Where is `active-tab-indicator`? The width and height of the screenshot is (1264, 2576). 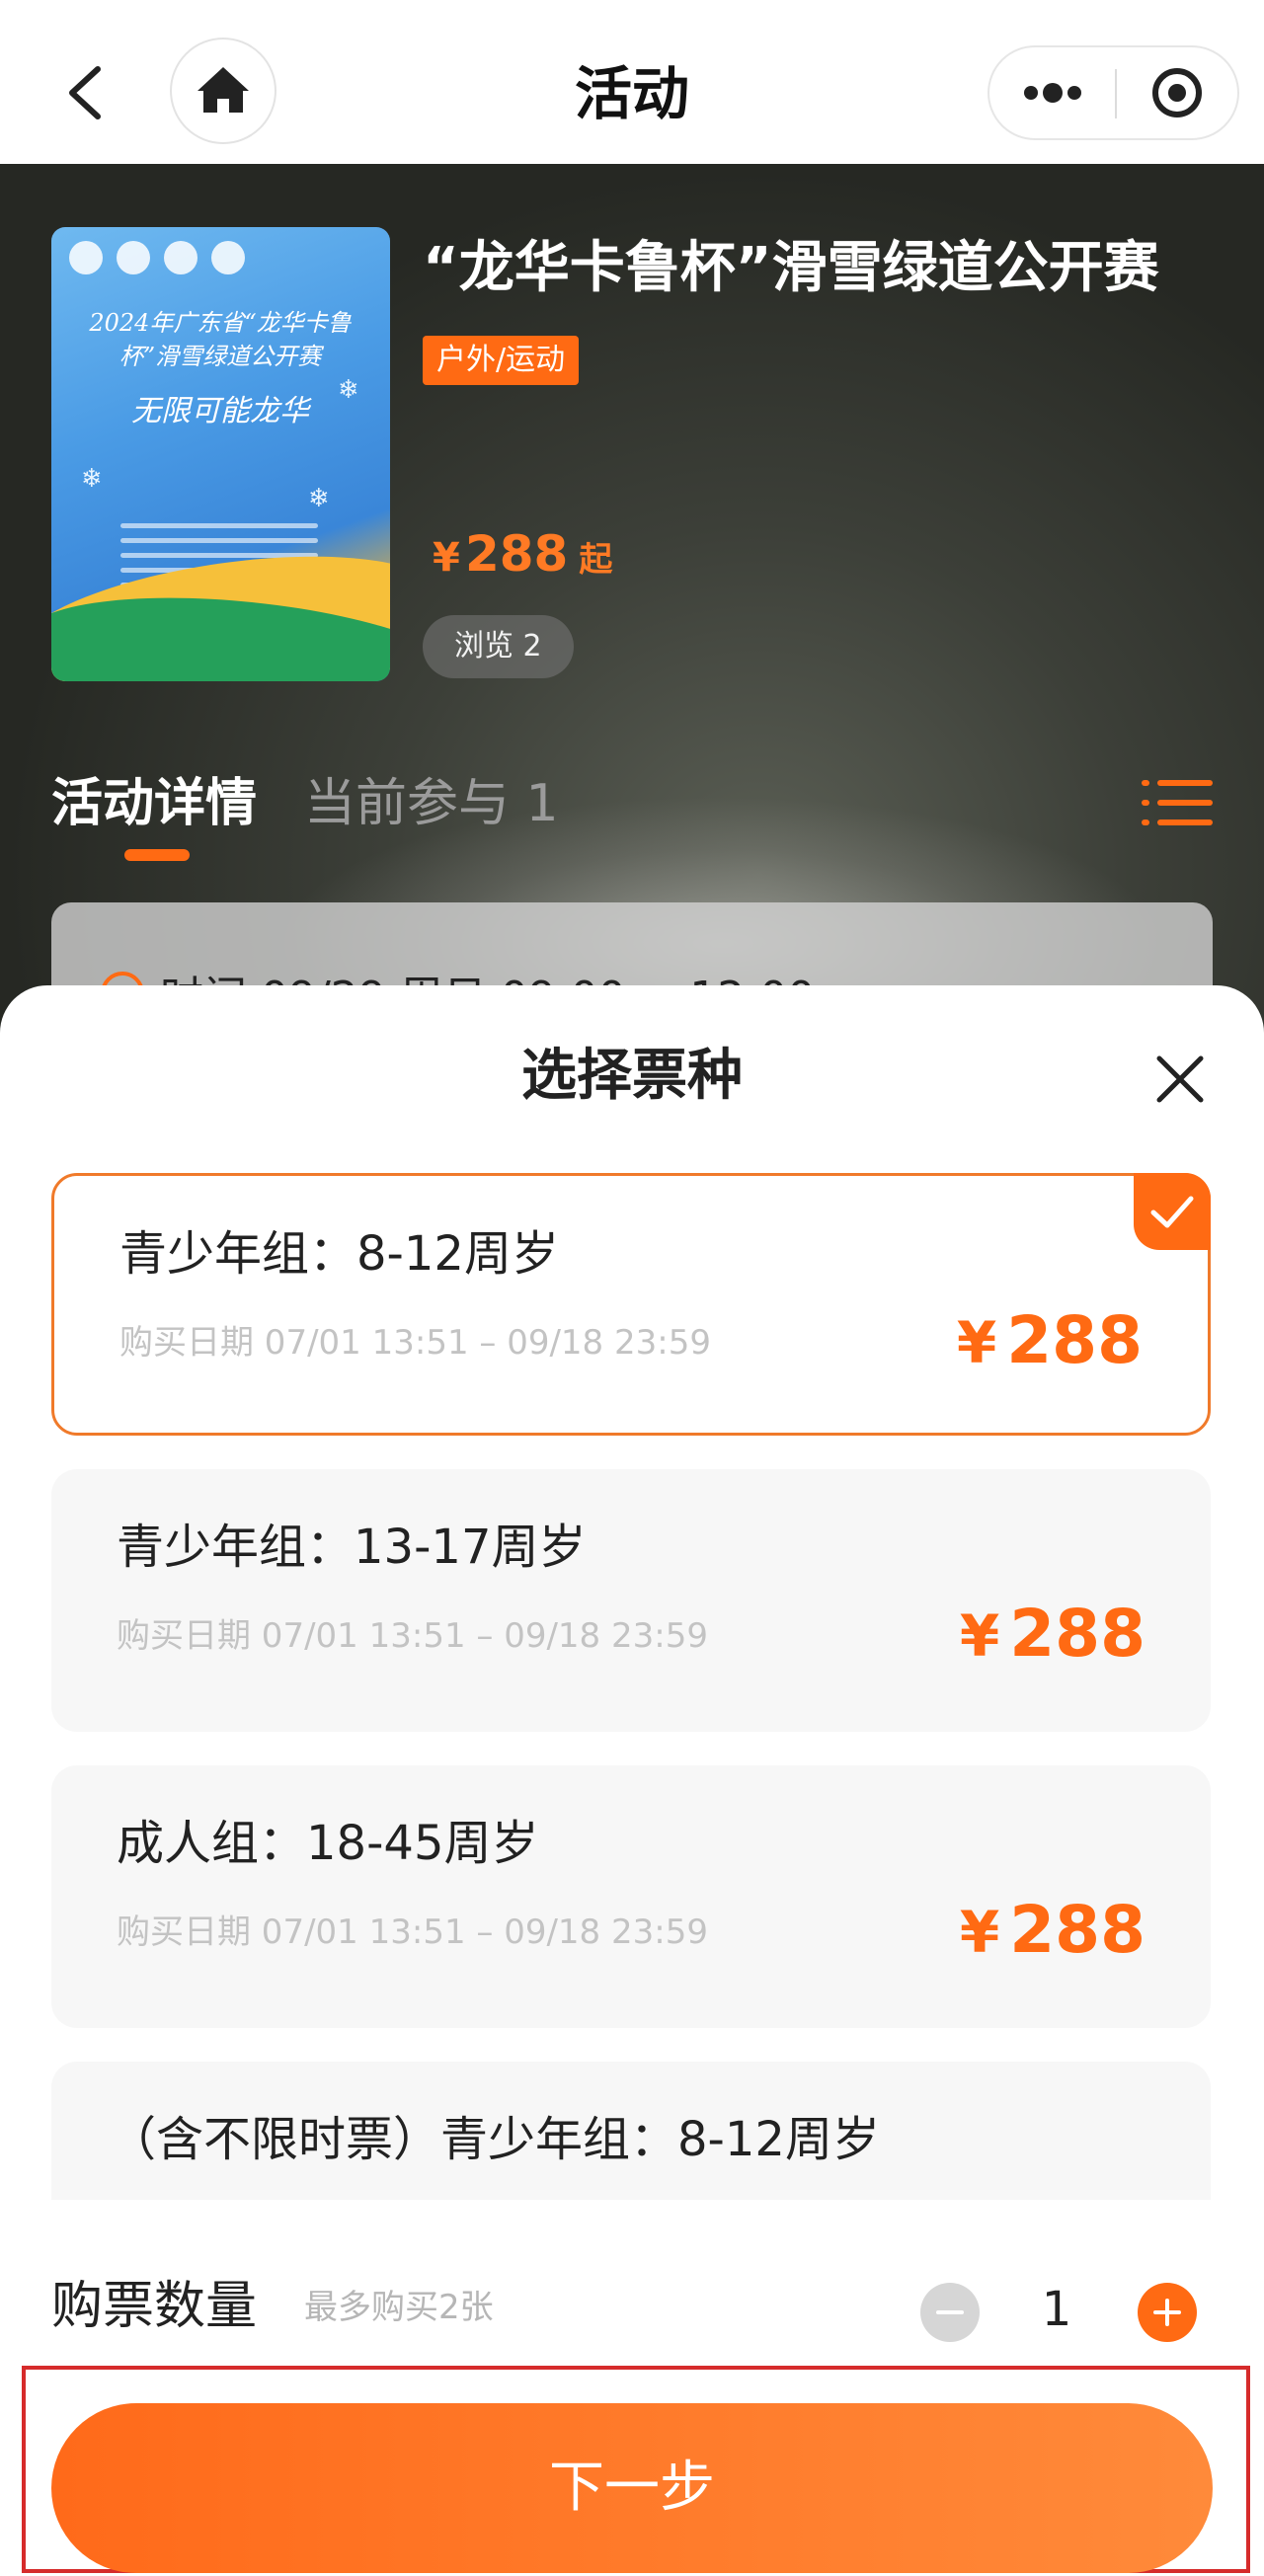
active-tab-indicator is located at coordinates (157, 855).